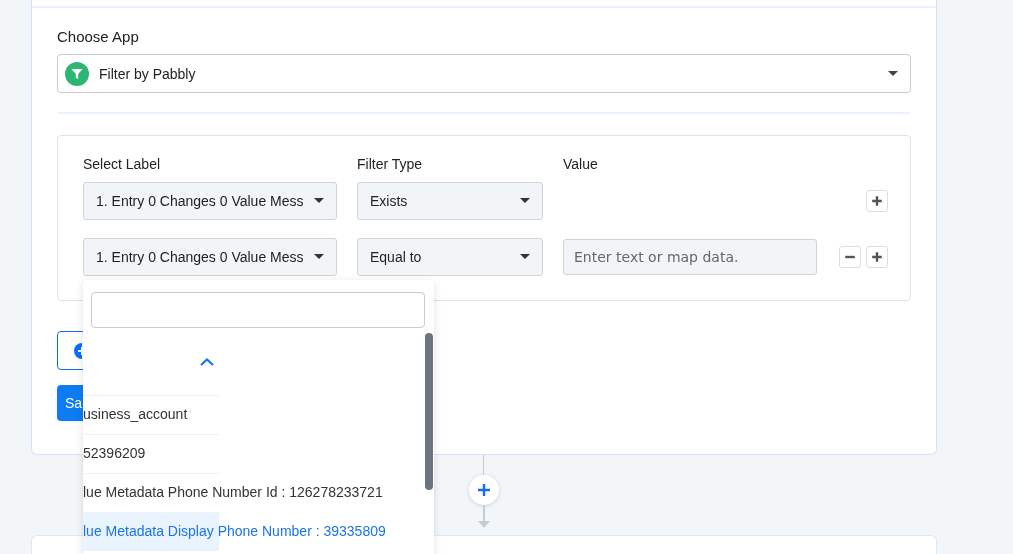 The image size is (1013, 554). I want to click on add-step-button, so click(484, 490).